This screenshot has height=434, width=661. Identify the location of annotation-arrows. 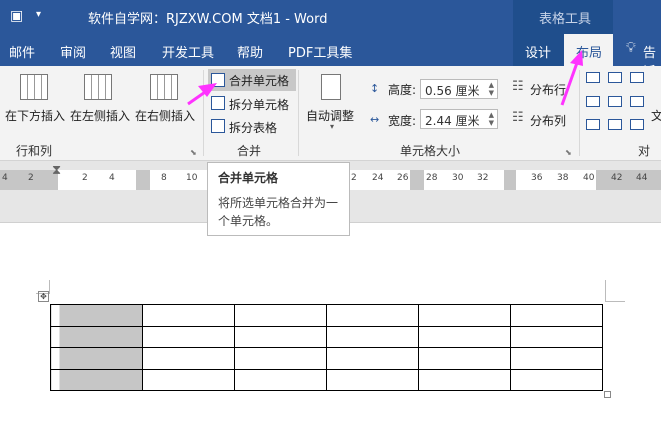
(385, 78).